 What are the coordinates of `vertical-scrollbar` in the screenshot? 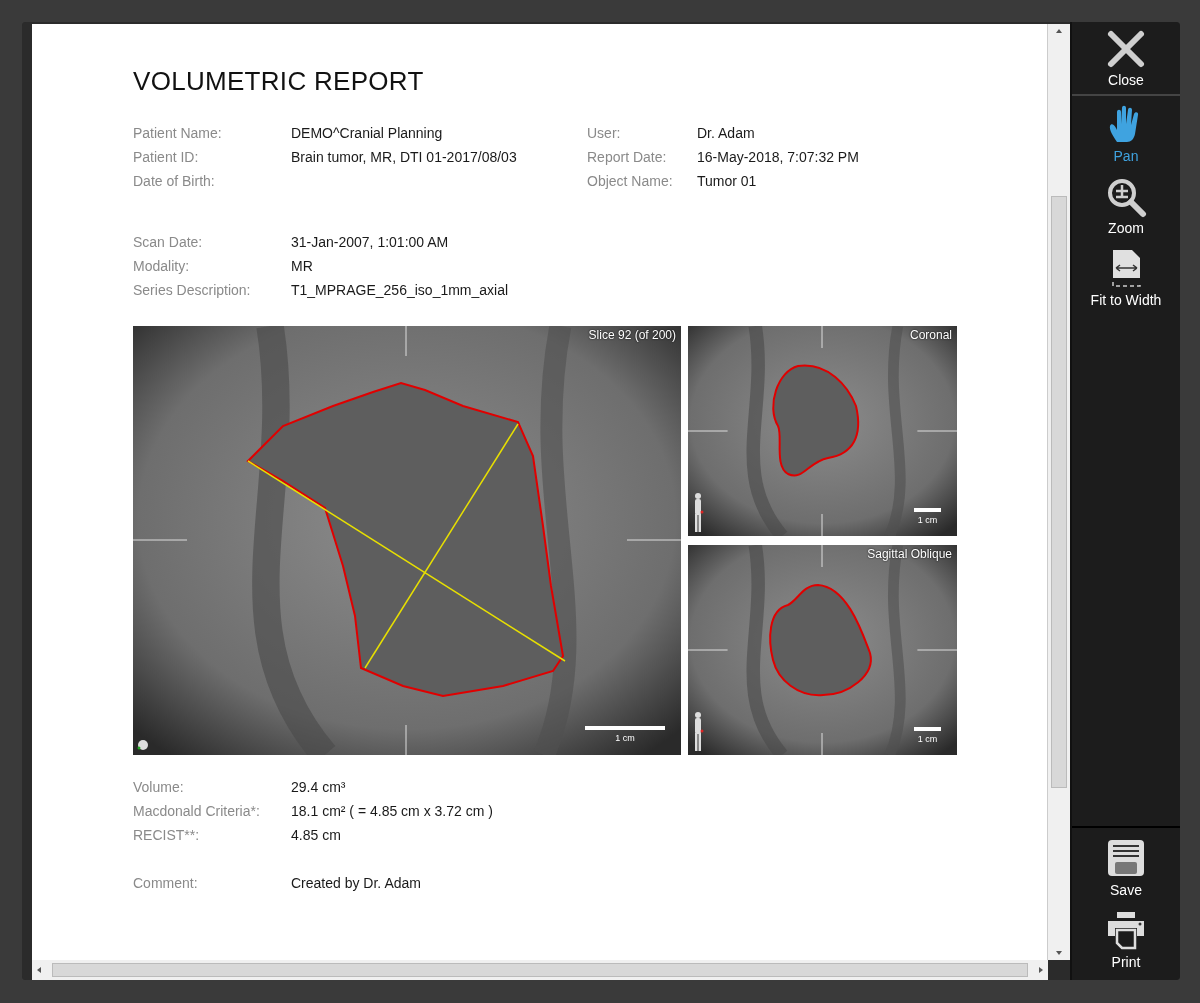 It's located at (1058, 492).